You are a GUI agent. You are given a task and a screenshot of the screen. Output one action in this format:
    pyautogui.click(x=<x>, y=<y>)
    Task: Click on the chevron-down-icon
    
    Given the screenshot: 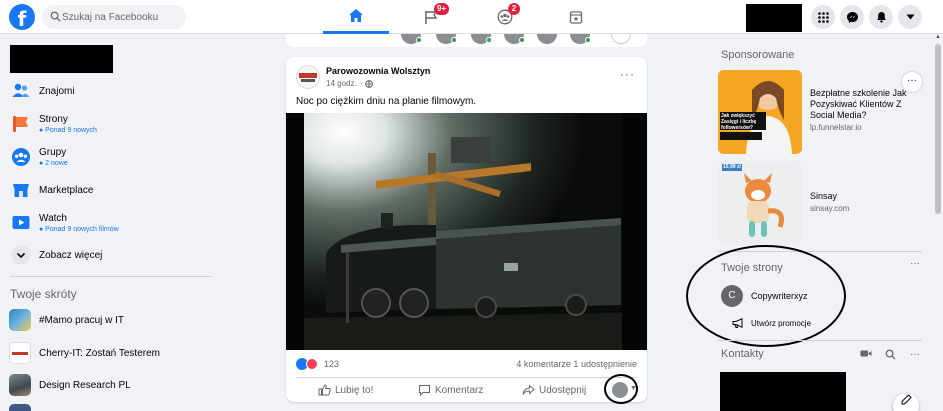 What is the action you would take?
    pyautogui.click(x=21, y=255)
    